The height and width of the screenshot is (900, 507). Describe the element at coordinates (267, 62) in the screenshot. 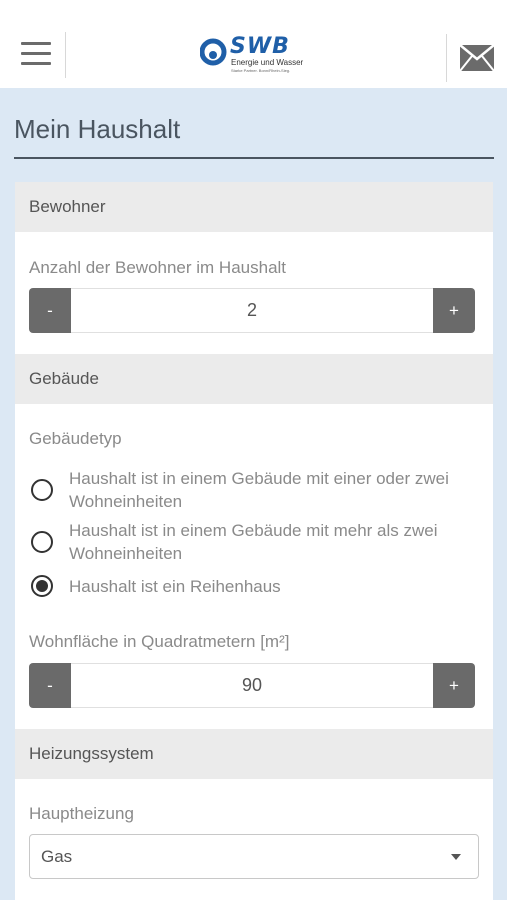

I see `logo-tagline: Energie und Wasser` at that location.